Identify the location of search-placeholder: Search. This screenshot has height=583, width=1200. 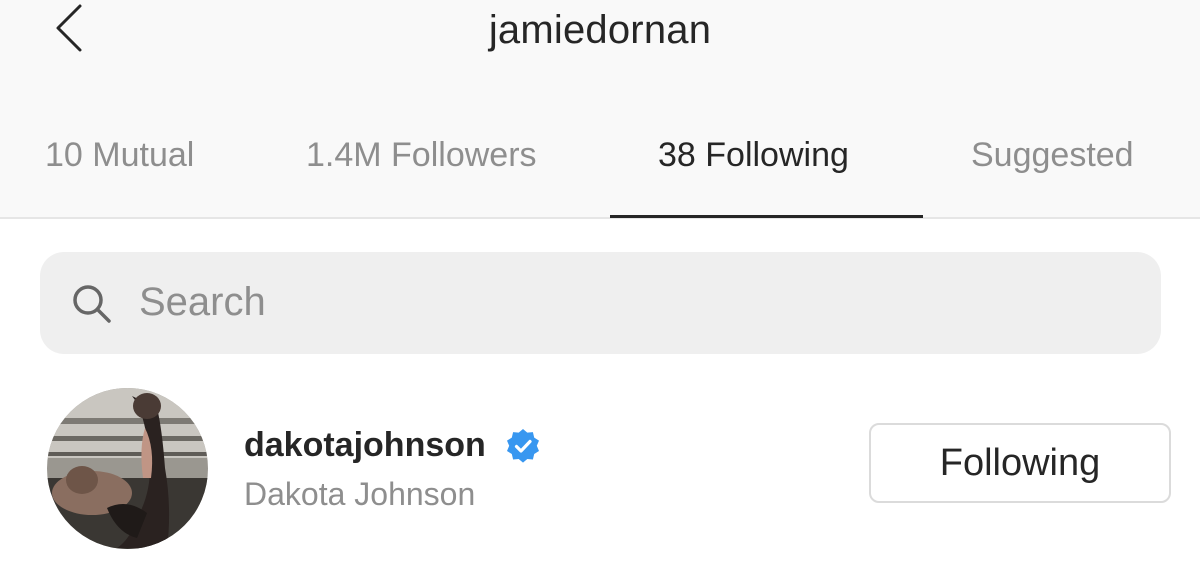
(202, 302).